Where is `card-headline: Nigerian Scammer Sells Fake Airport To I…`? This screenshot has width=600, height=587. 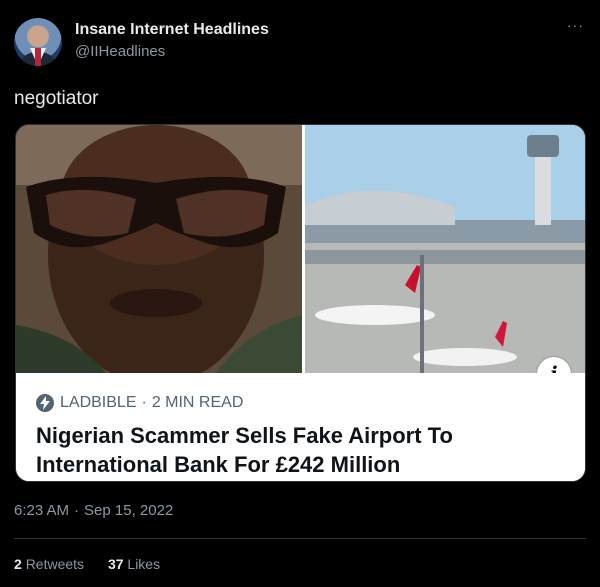 card-headline: Nigerian Scammer Sells Fake Airport To I… is located at coordinates (301, 450).